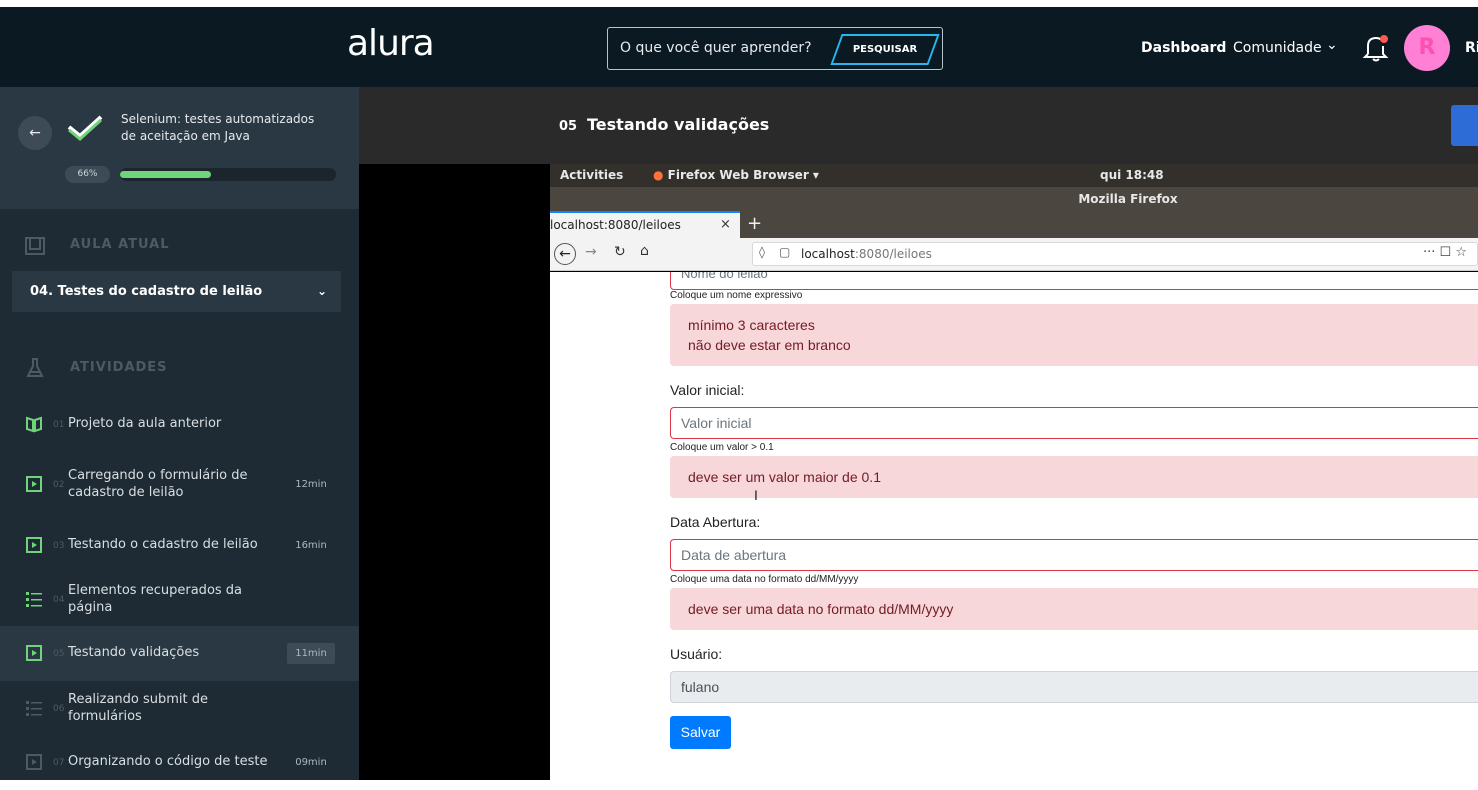 This screenshot has height=790, width=1478. What do you see at coordinates (893, 254) in the screenshot?
I see `url-path: :8080/leiloes` at bounding box center [893, 254].